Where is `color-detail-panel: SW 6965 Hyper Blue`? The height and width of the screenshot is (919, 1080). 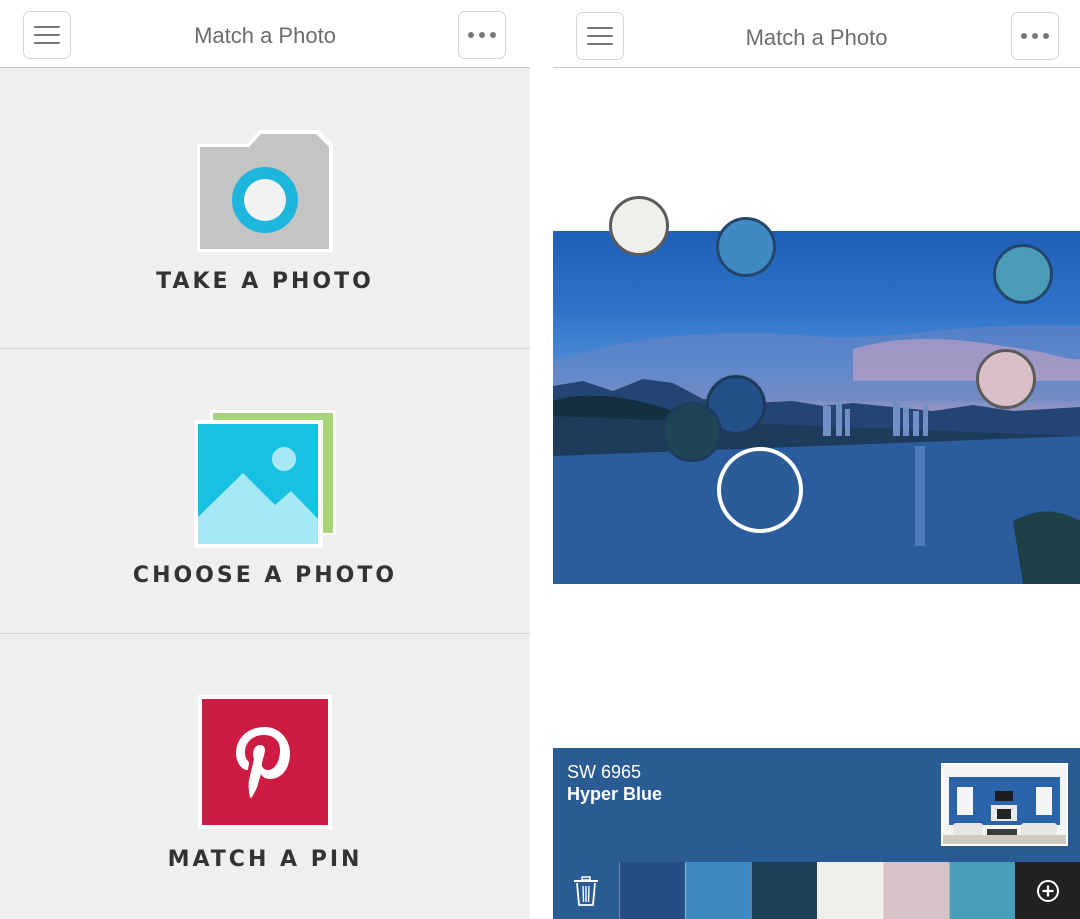
color-detail-panel: SW 6965 Hyper Blue is located at coordinates (816, 833).